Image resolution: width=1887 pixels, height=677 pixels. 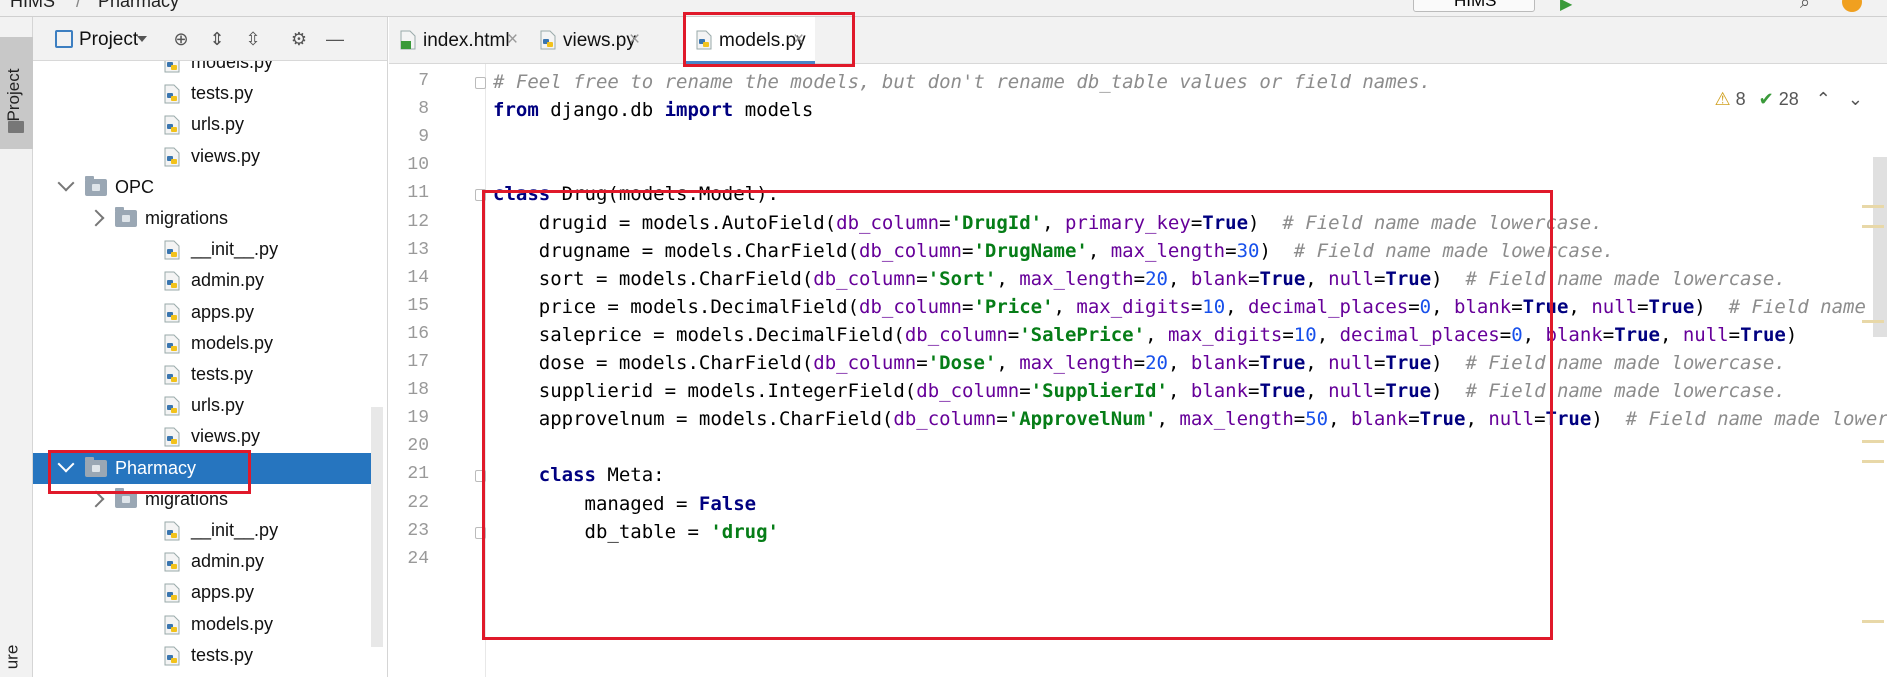 What do you see at coordinates (1305, 334) in the screenshot?
I see `code-token: 10` at bounding box center [1305, 334].